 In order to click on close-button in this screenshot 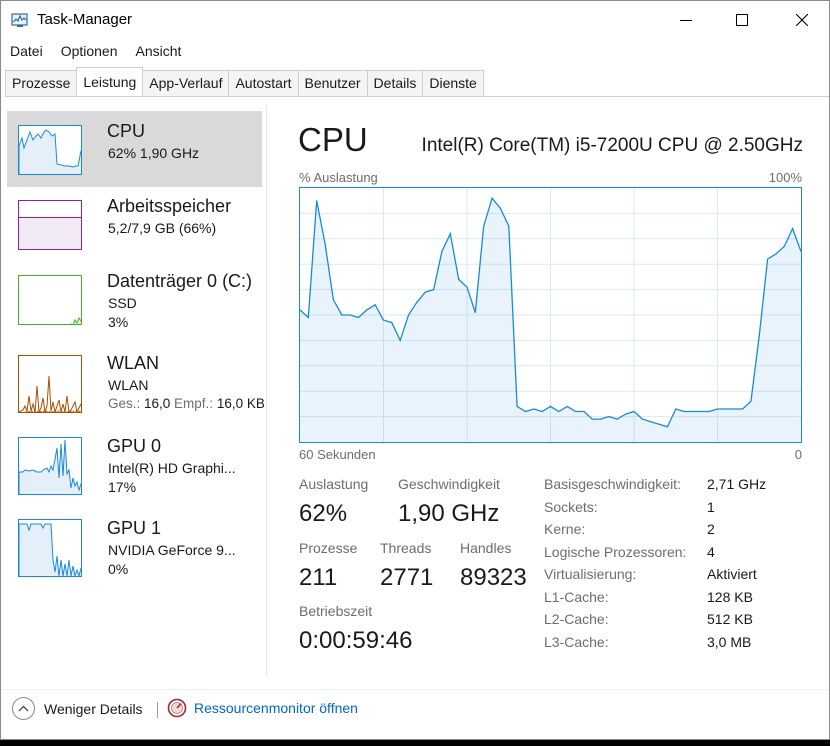, I will do `click(802, 20)`.